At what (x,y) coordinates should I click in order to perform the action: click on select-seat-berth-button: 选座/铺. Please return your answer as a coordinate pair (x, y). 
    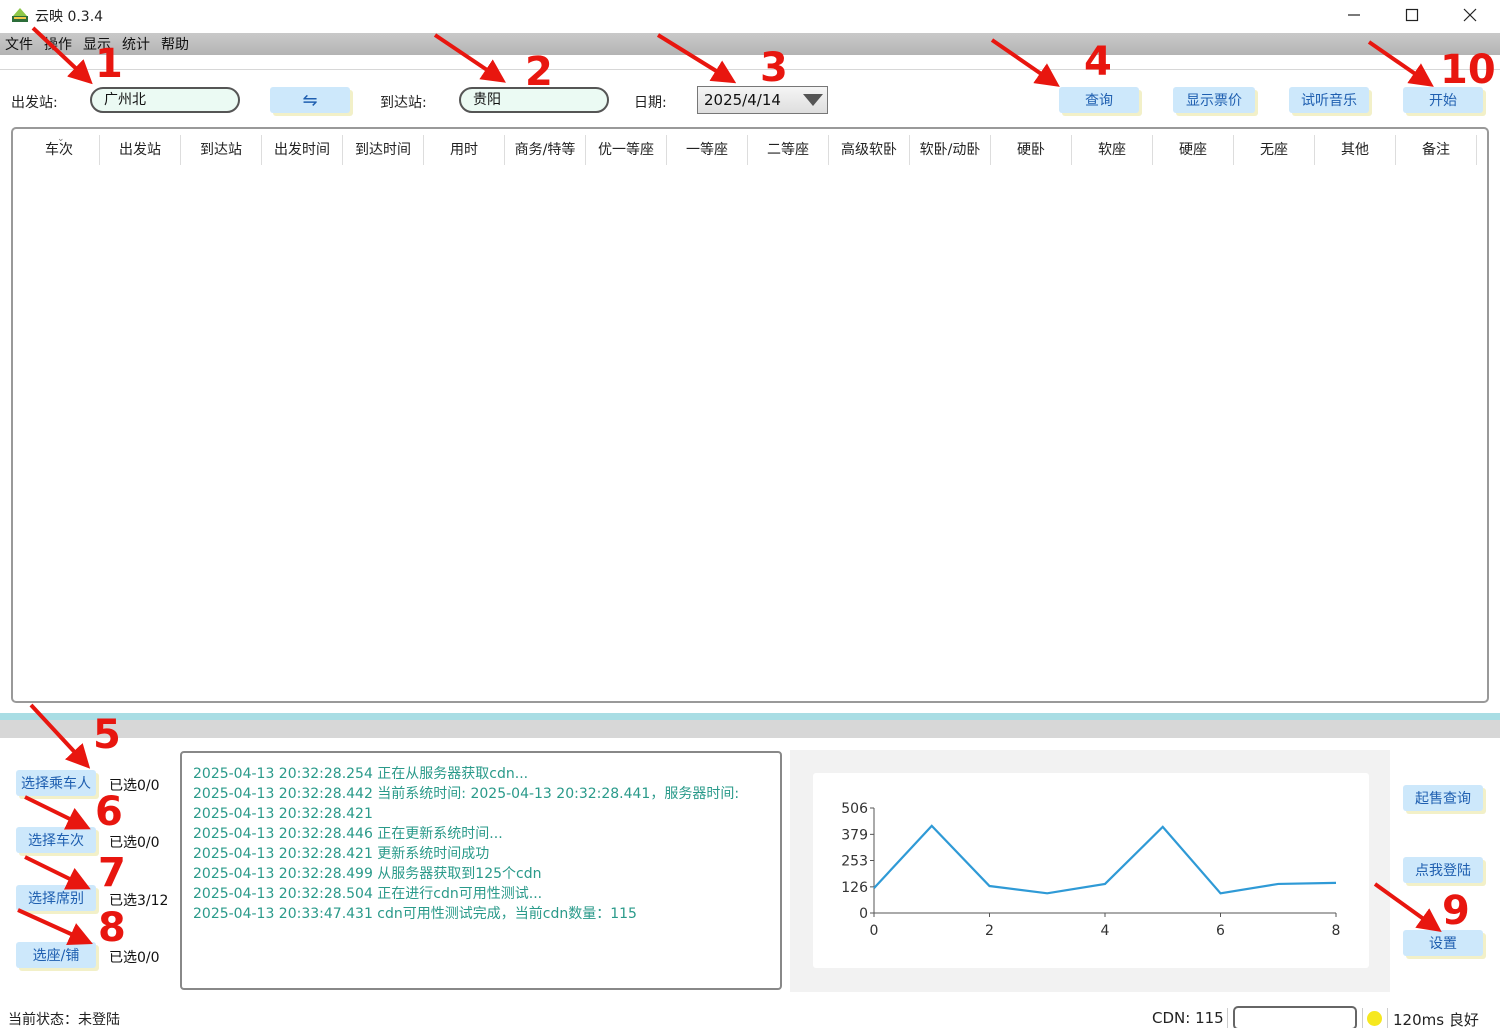
    Looking at the image, I should click on (56, 955).